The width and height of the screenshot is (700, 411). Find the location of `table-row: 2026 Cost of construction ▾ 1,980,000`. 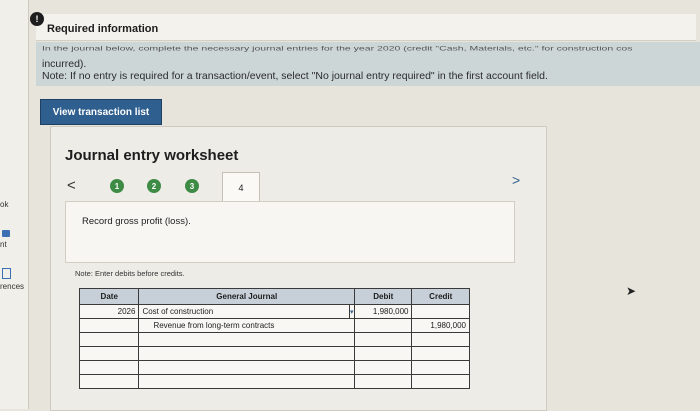

table-row: 2026 Cost of construction ▾ 1,980,000 is located at coordinates (274, 311).